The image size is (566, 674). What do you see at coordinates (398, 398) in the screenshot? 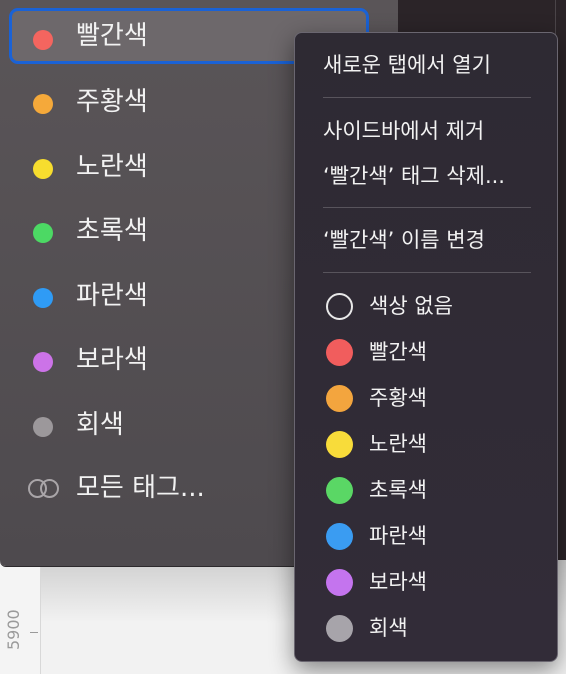
I see `menu-color-label: 주황색` at bounding box center [398, 398].